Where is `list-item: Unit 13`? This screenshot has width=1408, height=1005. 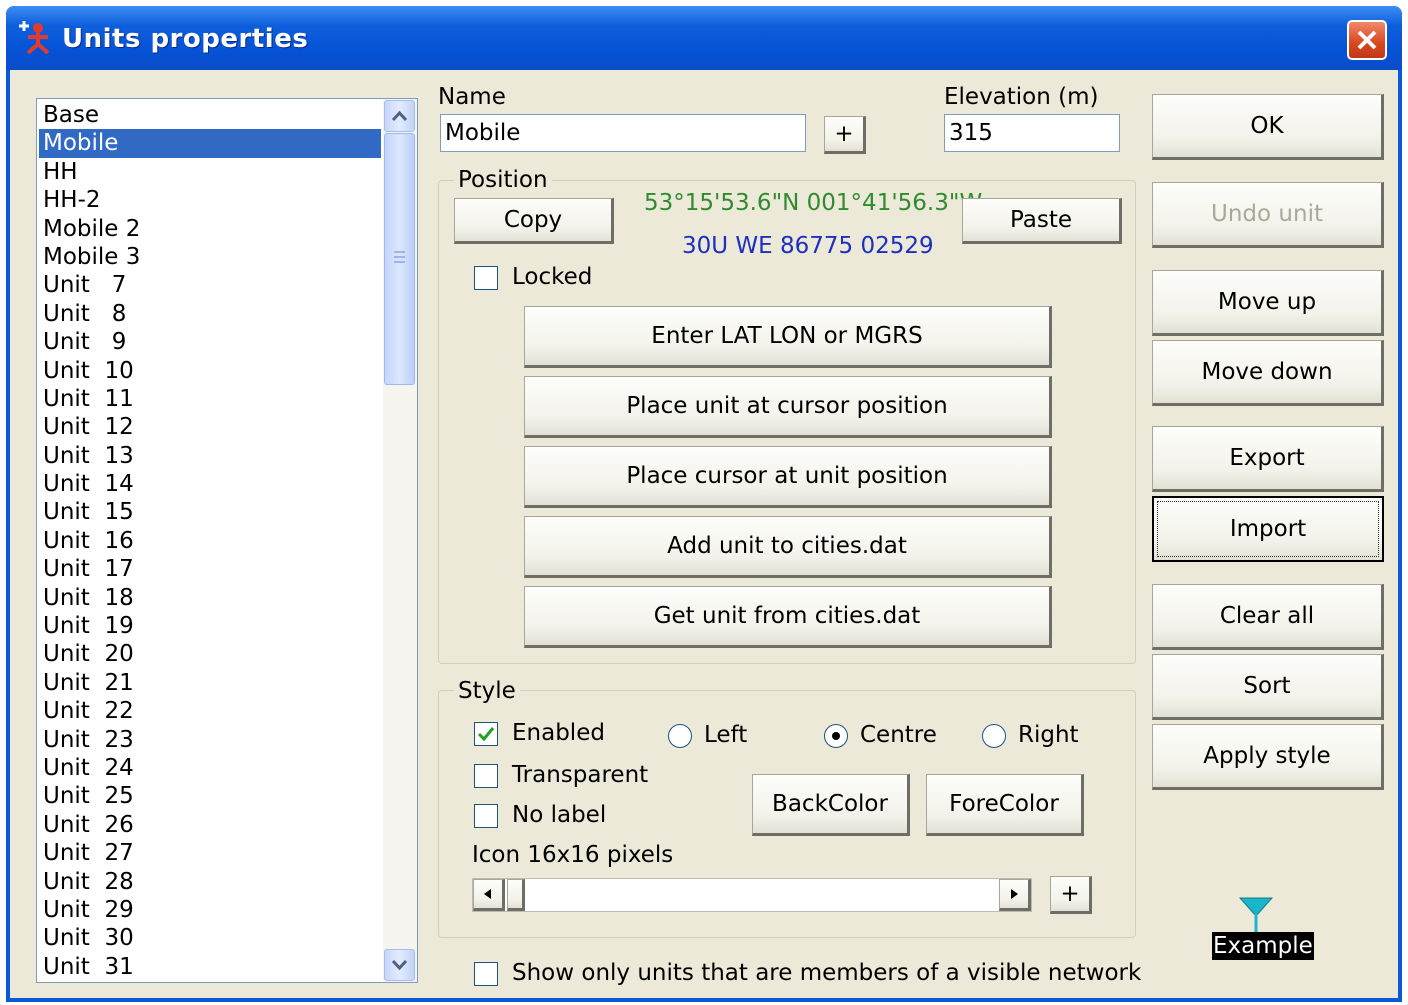 list-item: Unit 13 is located at coordinates (210, 456).